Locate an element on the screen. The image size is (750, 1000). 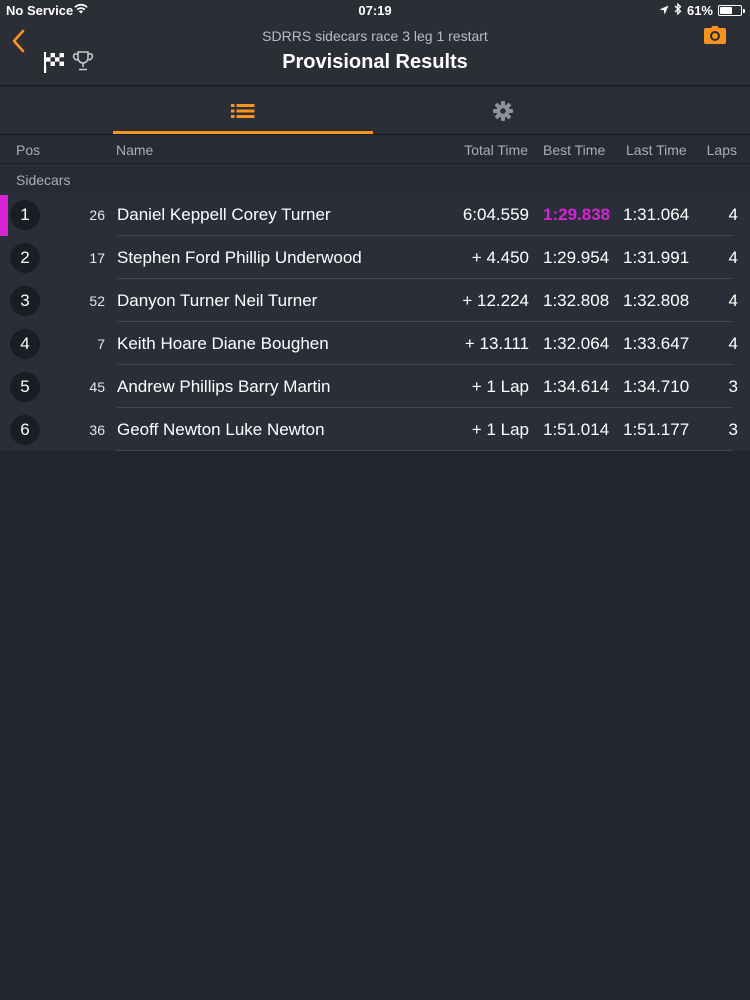
tab-results-list is located at coordinates (243, 110).